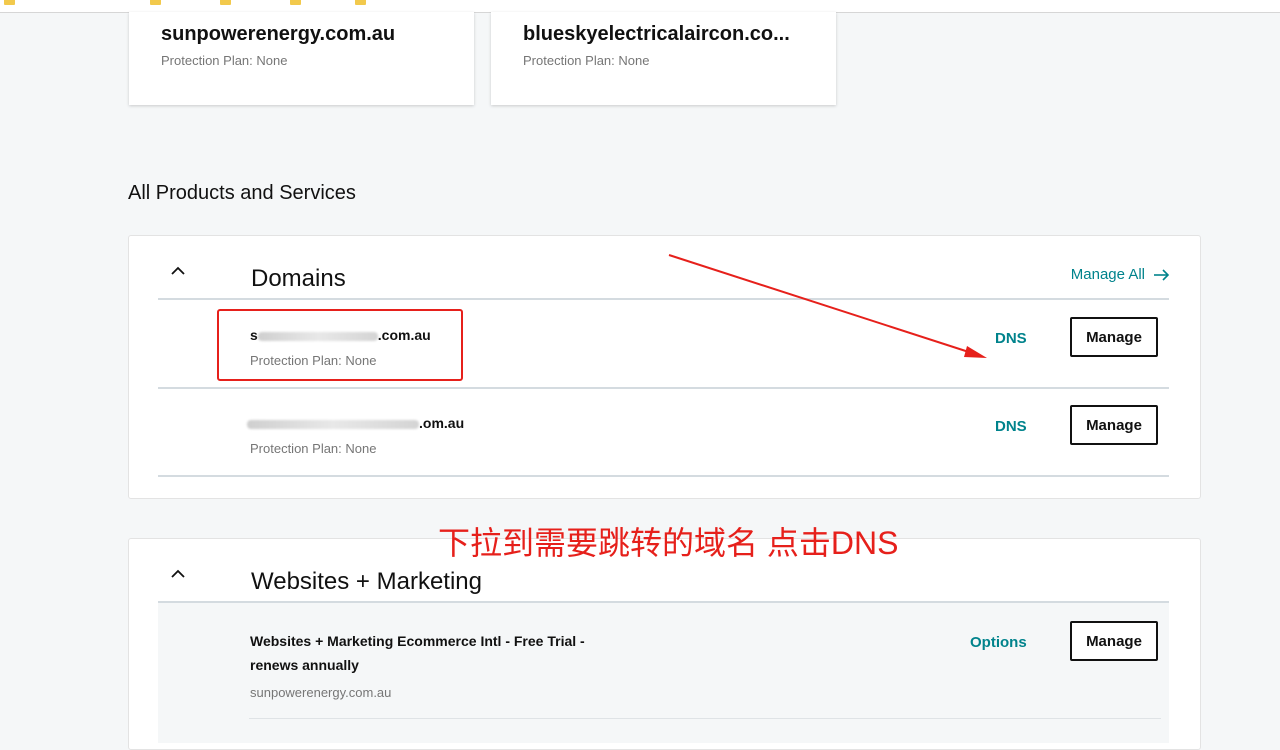 Image resolution: width=1280 pixels, height=750 pixels. What do you see at coordinates (668, 543) in the screenshot?
I see `annotation-note: 下拉到需要跳转的域名 点击DNS` at bounding box center [668, 543].